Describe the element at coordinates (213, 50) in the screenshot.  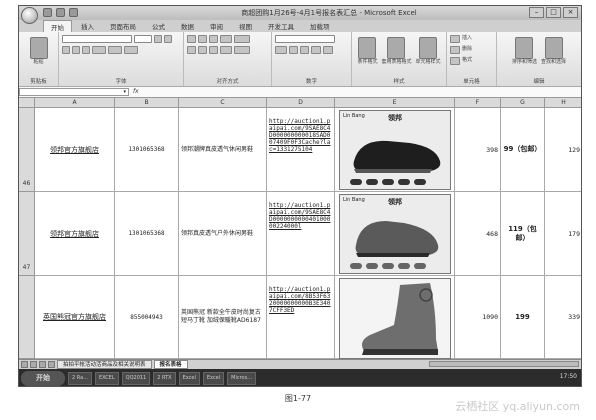
I see `align-right-icon` at that location.